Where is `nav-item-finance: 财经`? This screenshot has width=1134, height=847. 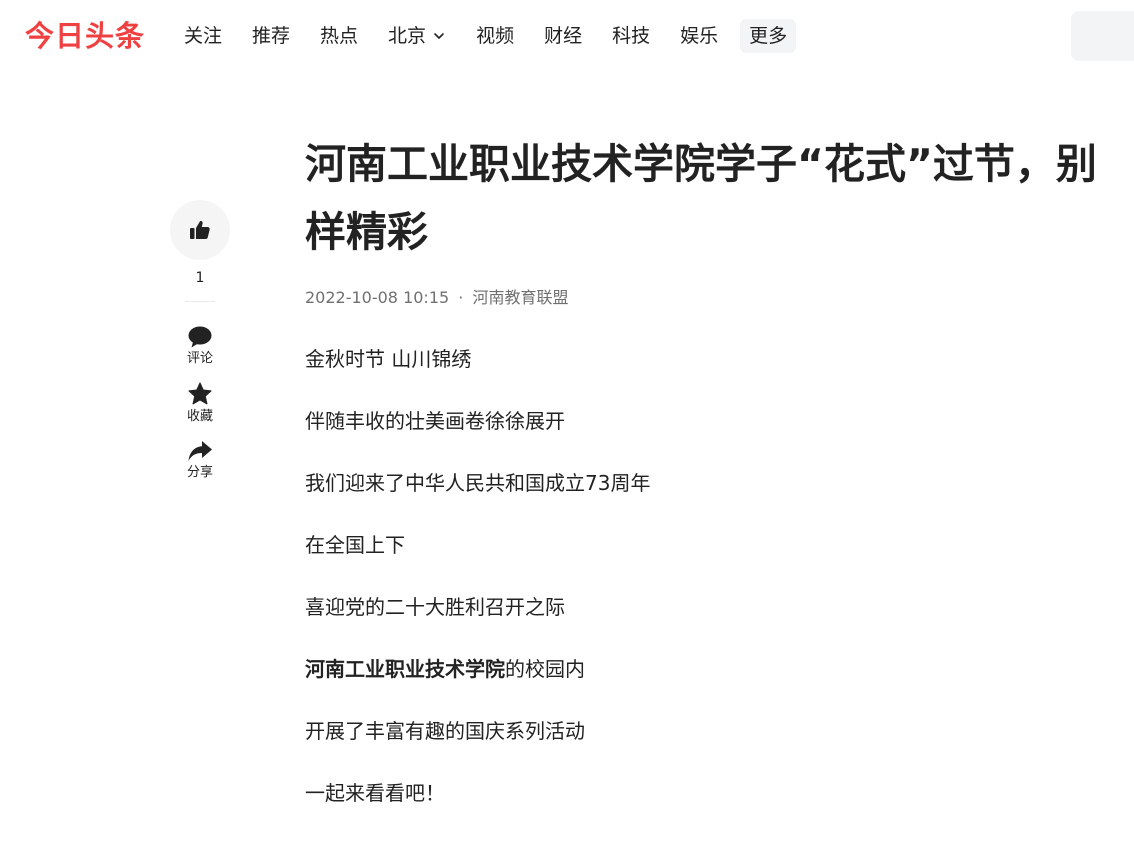 nav-item-finance: 财经 is located at coordinates (563, 36).